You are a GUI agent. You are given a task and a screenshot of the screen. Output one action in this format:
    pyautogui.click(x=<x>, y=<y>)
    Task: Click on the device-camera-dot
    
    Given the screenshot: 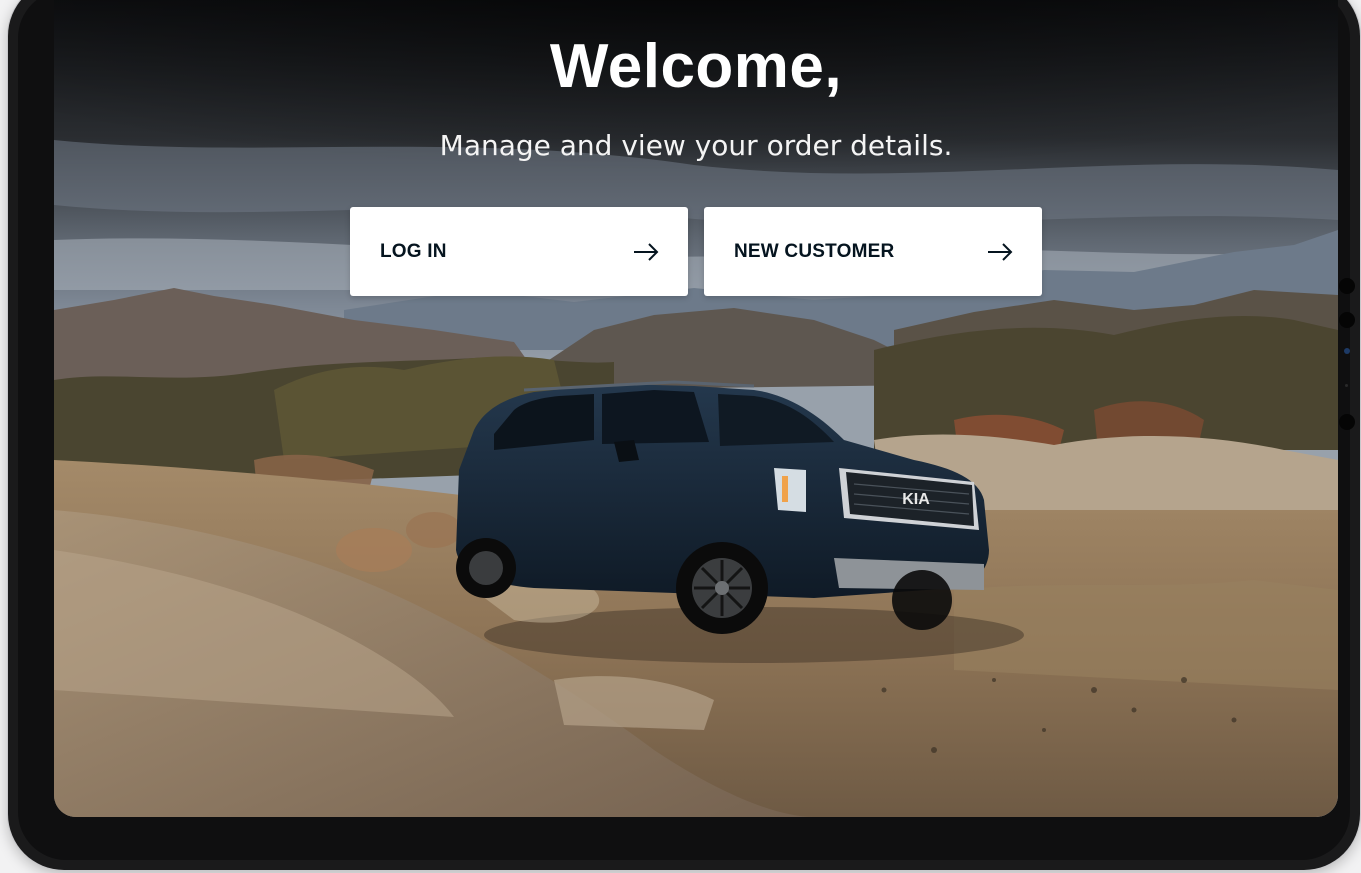 What is the action you would take?
    pyautogui.click(x=1347, y=351)
    